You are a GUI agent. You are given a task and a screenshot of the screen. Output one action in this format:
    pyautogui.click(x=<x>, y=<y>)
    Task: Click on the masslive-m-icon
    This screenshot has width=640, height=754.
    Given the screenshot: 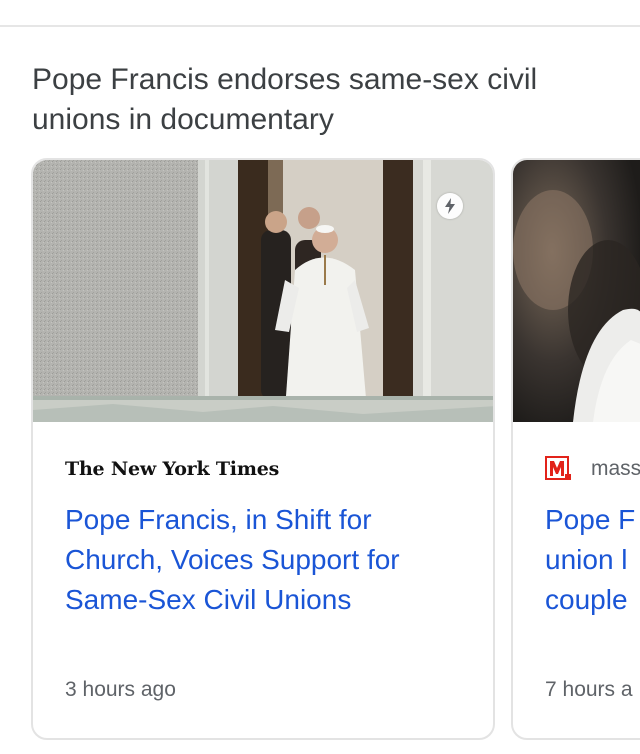 What is the action you would take?
    pyautogui.click(x=558, y=469)
    